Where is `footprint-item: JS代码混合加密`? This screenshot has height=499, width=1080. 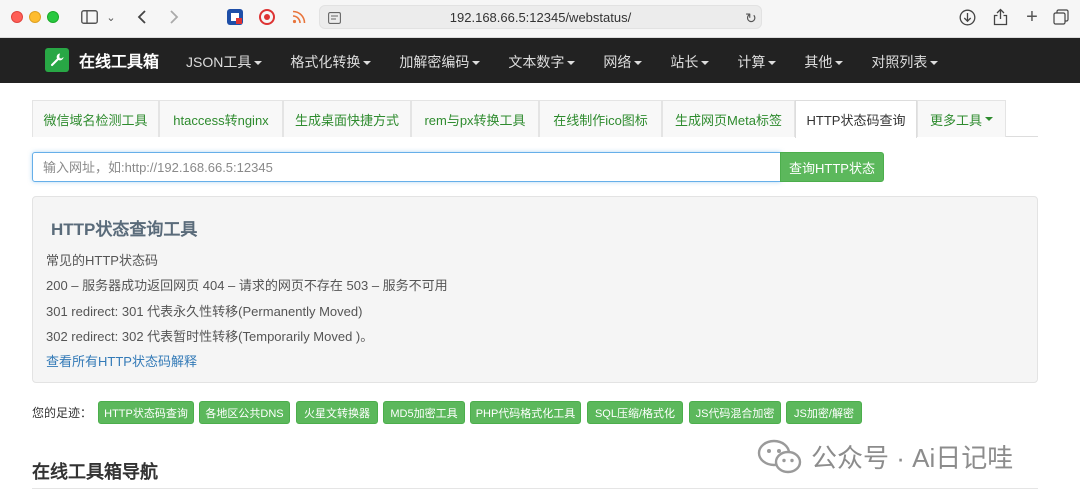 footprint-item: JS代码混合加密 is located at coordinates (735, 412).